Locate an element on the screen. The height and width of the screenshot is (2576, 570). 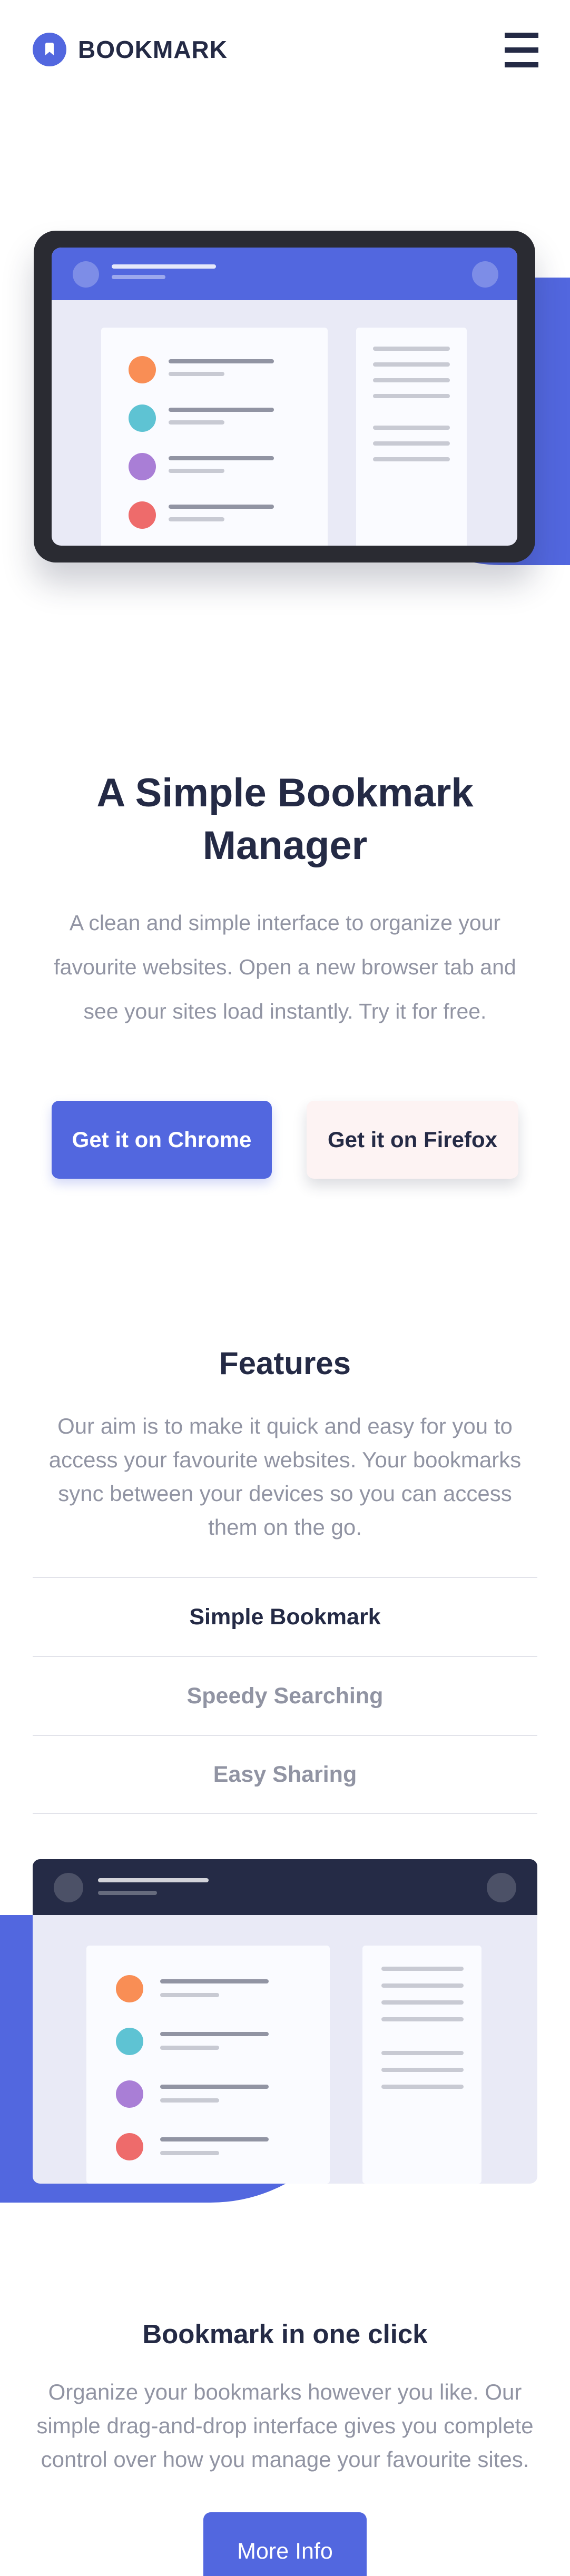
logo-text: BOOKMARK is located at coordinates (153, 49).